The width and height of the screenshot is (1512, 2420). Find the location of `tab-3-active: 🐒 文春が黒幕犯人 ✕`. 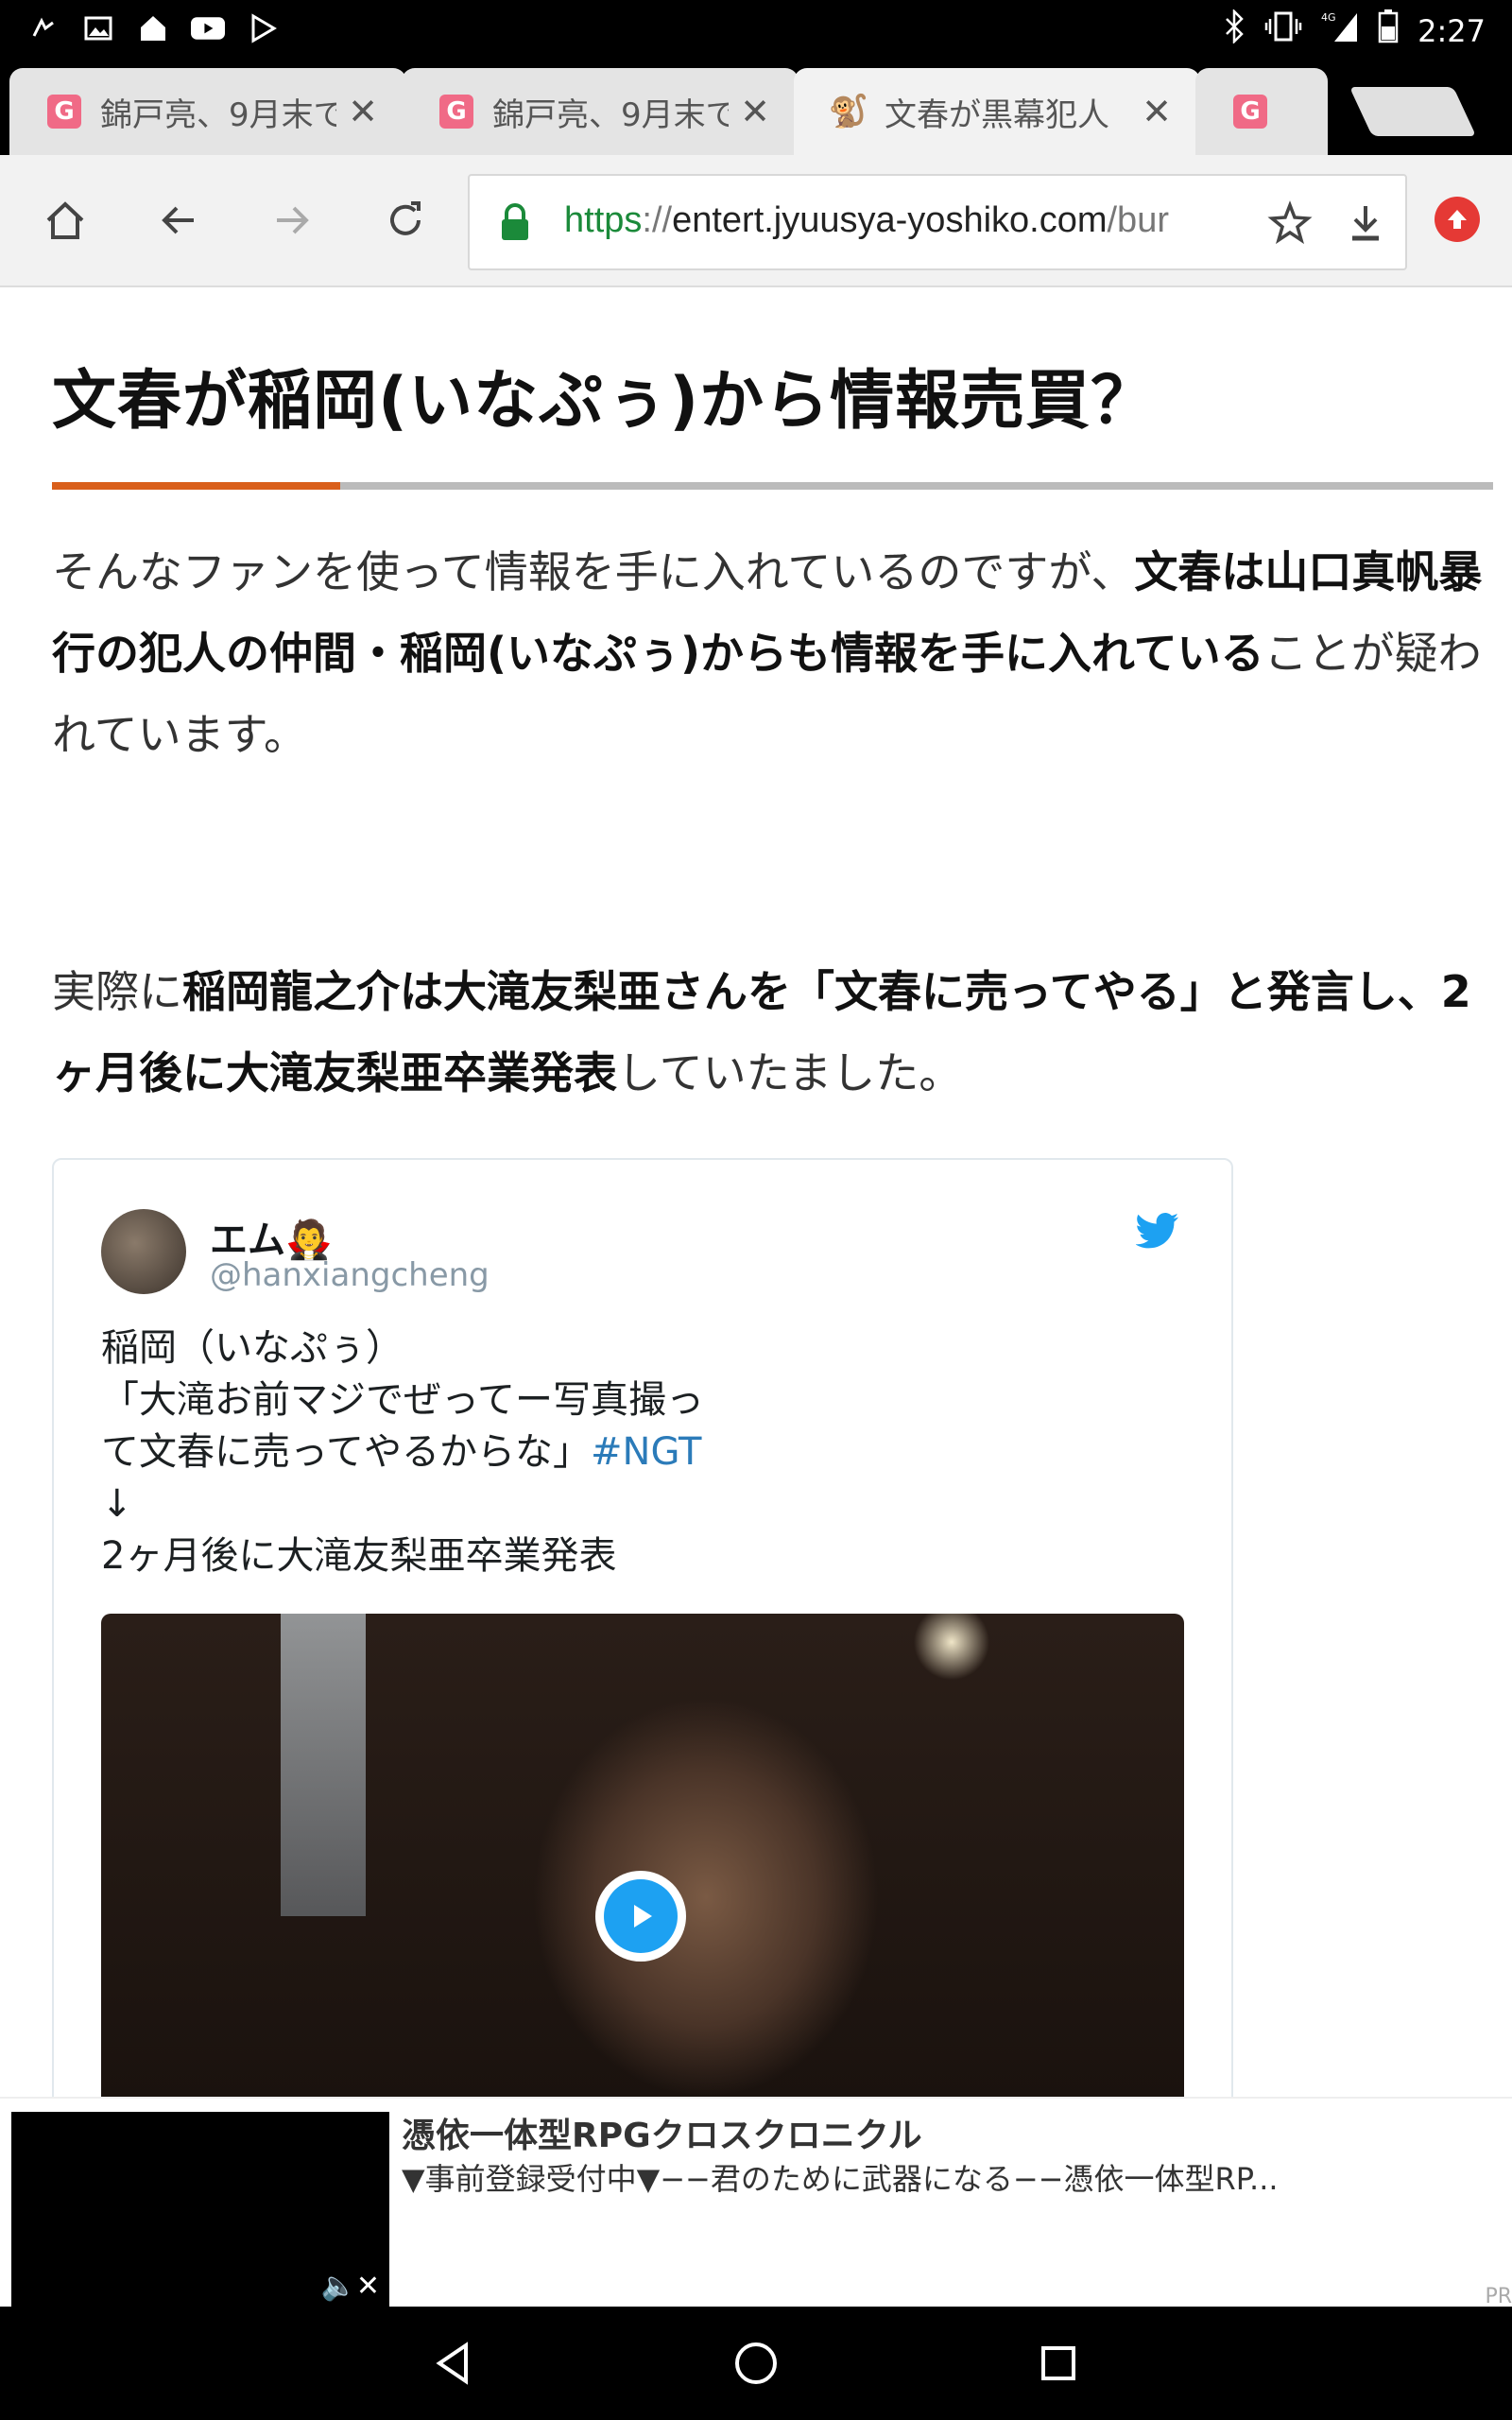

tab-3-active: 🐒 文春が黒幕犯人 ✕ is located at coordinates (997, 111).